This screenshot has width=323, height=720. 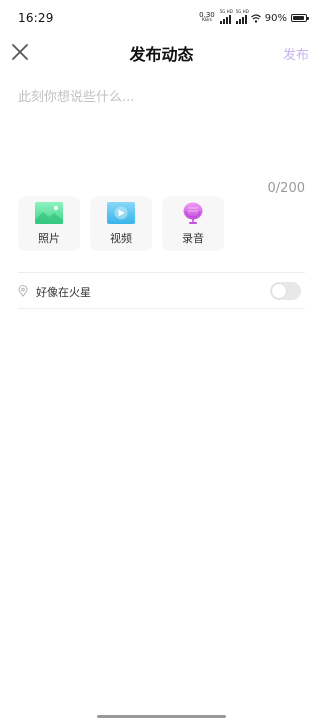 What do you see at coordinates (49, 213) in the screenshot?
I see `photo-icon` at bounding box center [49, 213].